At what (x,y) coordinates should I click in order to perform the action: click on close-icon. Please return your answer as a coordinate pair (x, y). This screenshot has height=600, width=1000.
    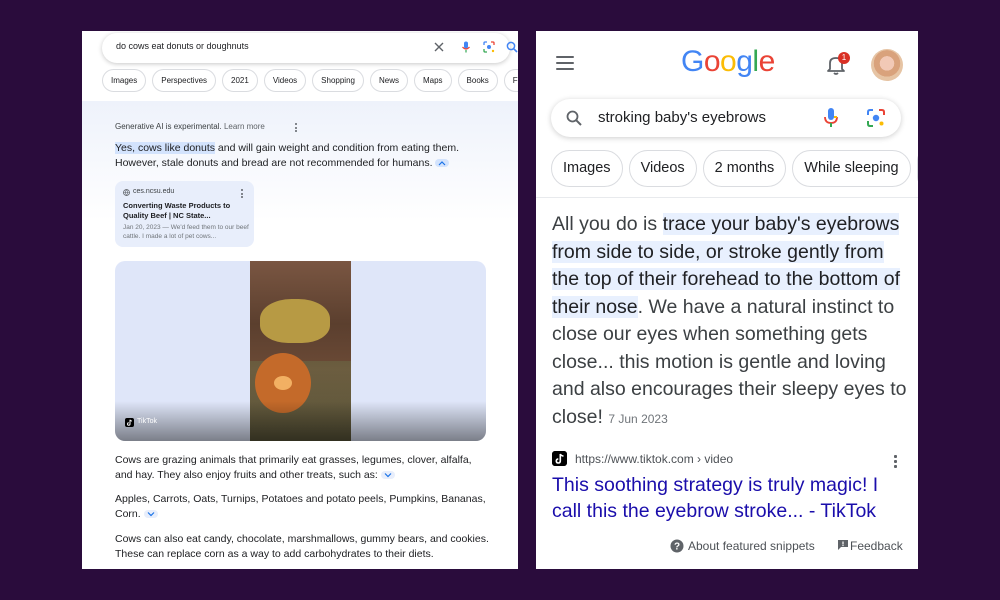
    Looking at the image, I should click on (439, 47).